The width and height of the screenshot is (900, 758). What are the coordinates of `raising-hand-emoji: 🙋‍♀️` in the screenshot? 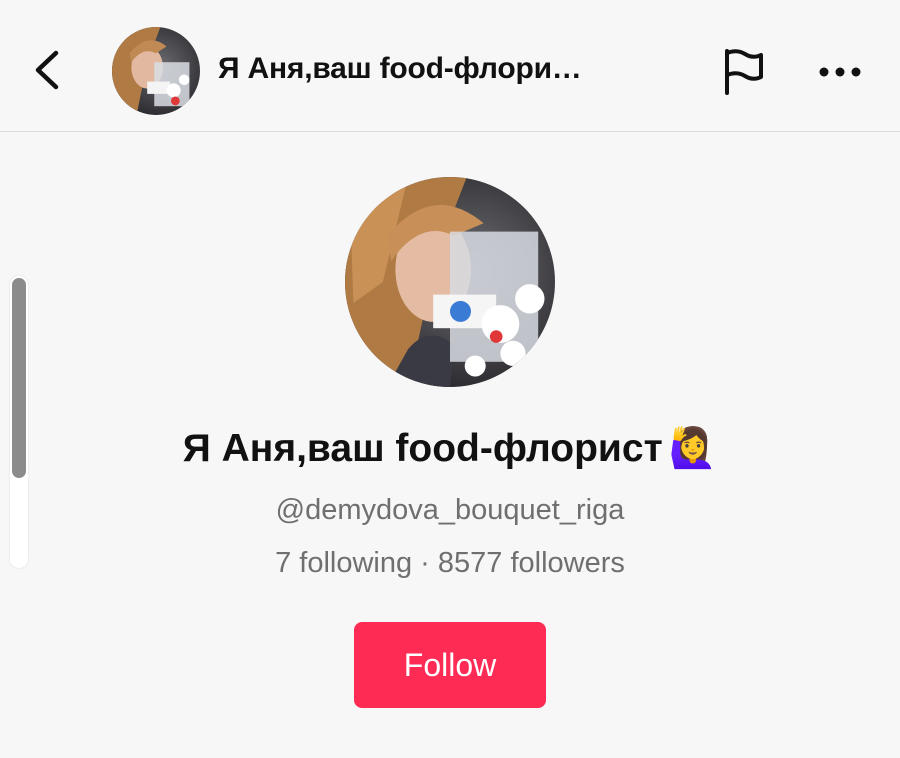 It's located at (693, 448).